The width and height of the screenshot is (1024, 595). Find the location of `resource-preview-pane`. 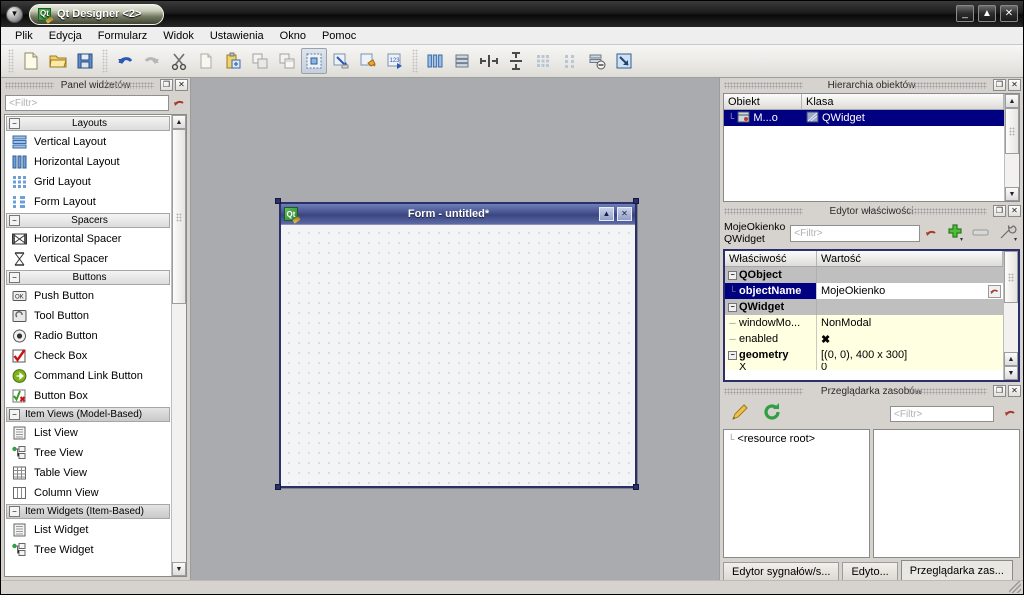

resource-preview-pane is located at coordinates (946, 493).